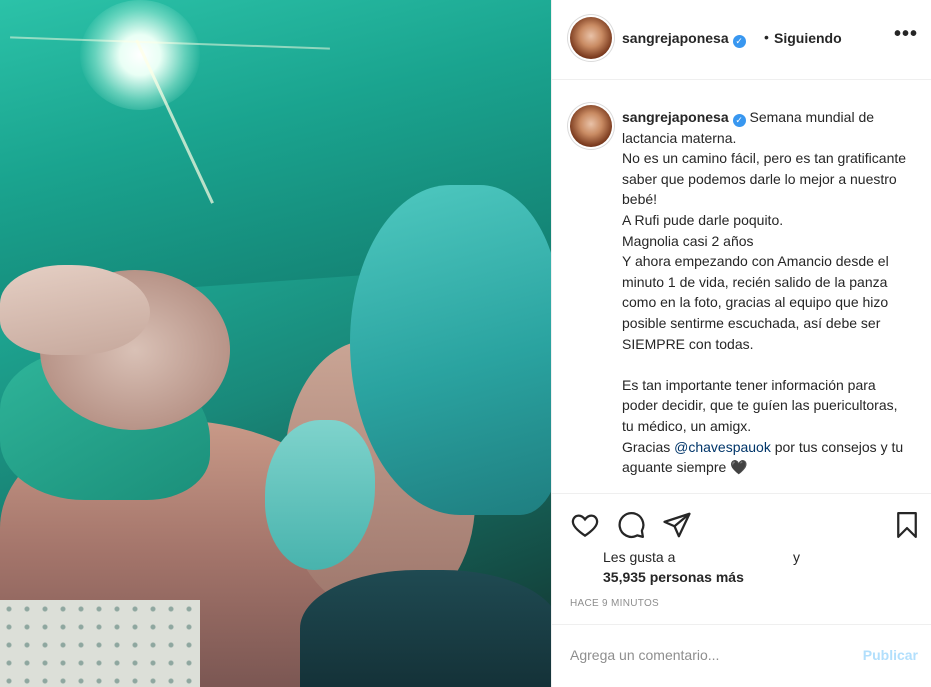 This screenshot has height=687, width=931. What do you see at coordinates (673, 577) in the screenshot?
I see `likes-count: 35,935 personas más` at bounding box center [673, 577].